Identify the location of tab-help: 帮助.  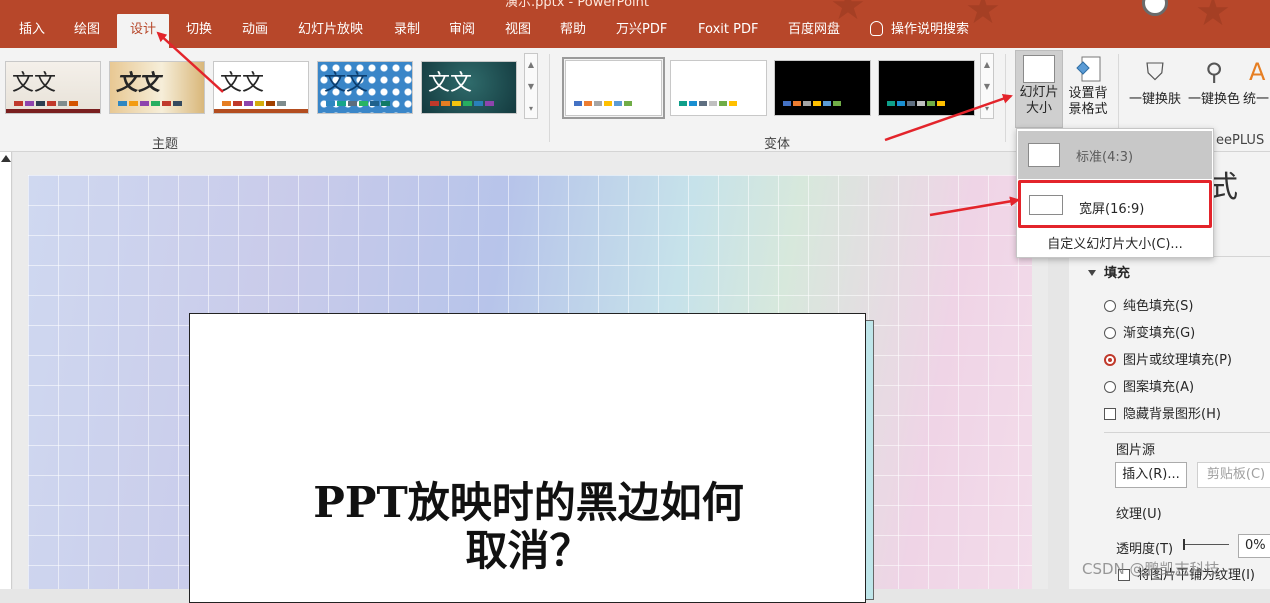
(573, 31).